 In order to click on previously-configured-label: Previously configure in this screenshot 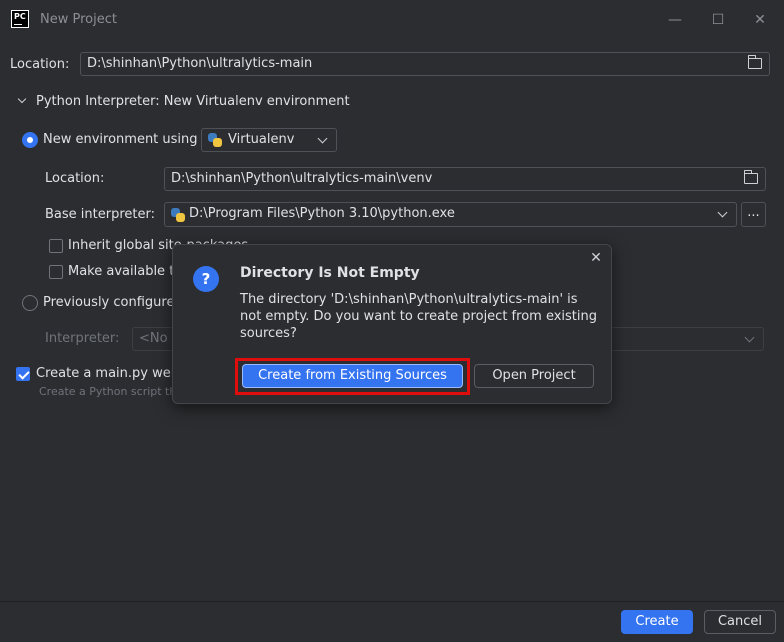, I will do `click(109, 302)`.